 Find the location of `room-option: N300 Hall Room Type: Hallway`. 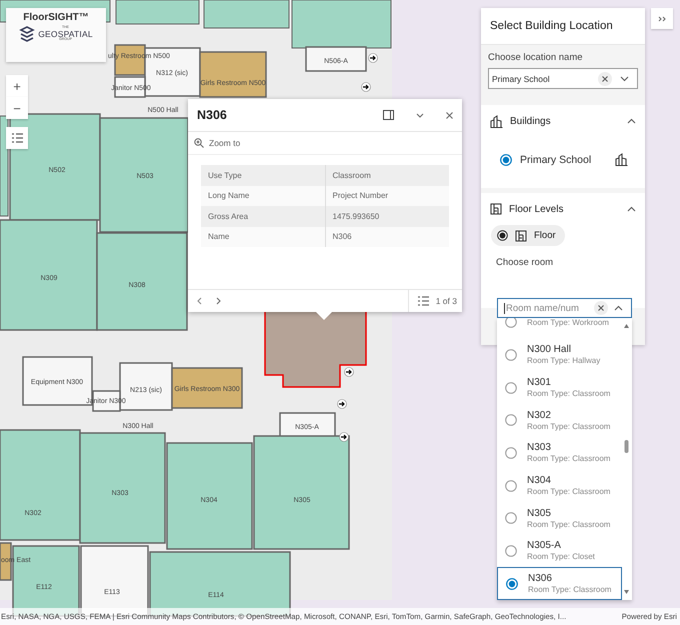

room-option: N300 Hall Room Type: Hallway is located at coordinates (559, 355).